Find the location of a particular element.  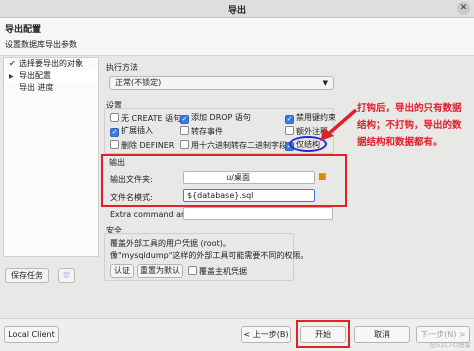

step-label: 导出配置 is located at coordinates (35, 75).